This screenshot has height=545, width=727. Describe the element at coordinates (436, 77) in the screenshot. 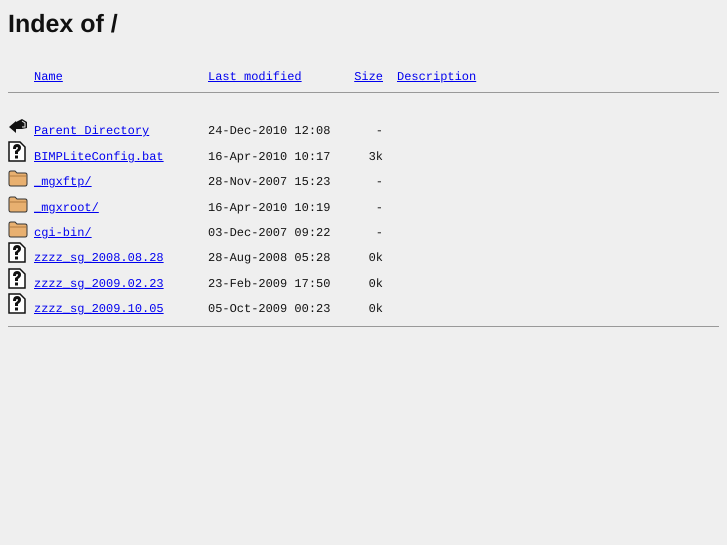

I see `description-column-link: Description` at that location.